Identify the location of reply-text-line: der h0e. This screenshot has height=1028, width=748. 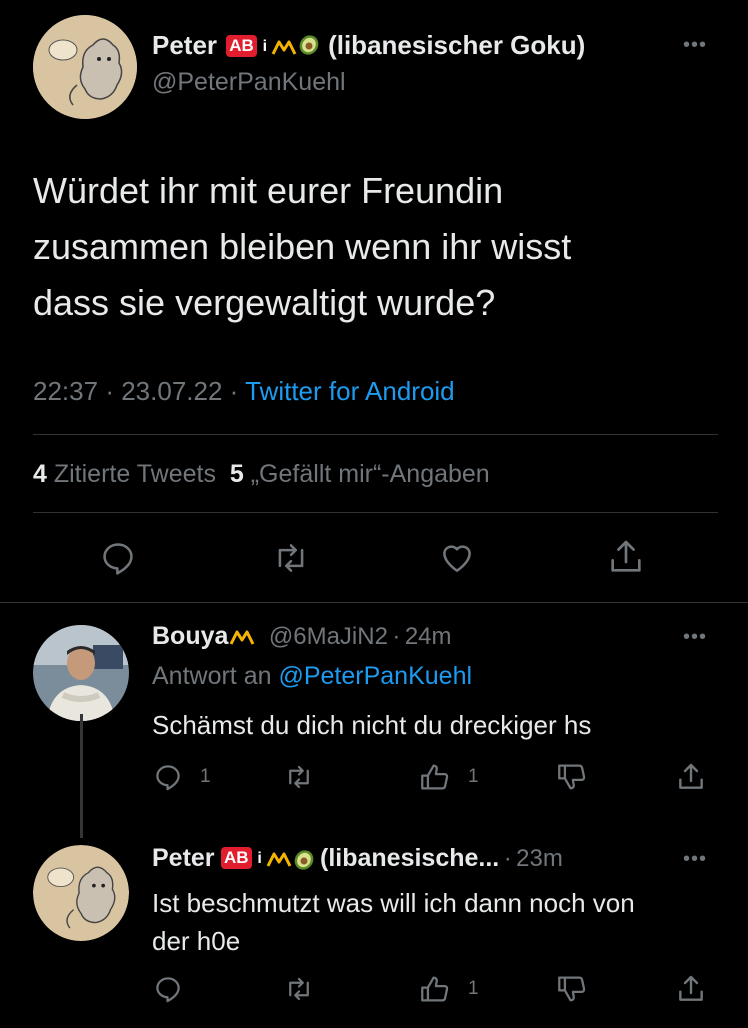
(196, 941).